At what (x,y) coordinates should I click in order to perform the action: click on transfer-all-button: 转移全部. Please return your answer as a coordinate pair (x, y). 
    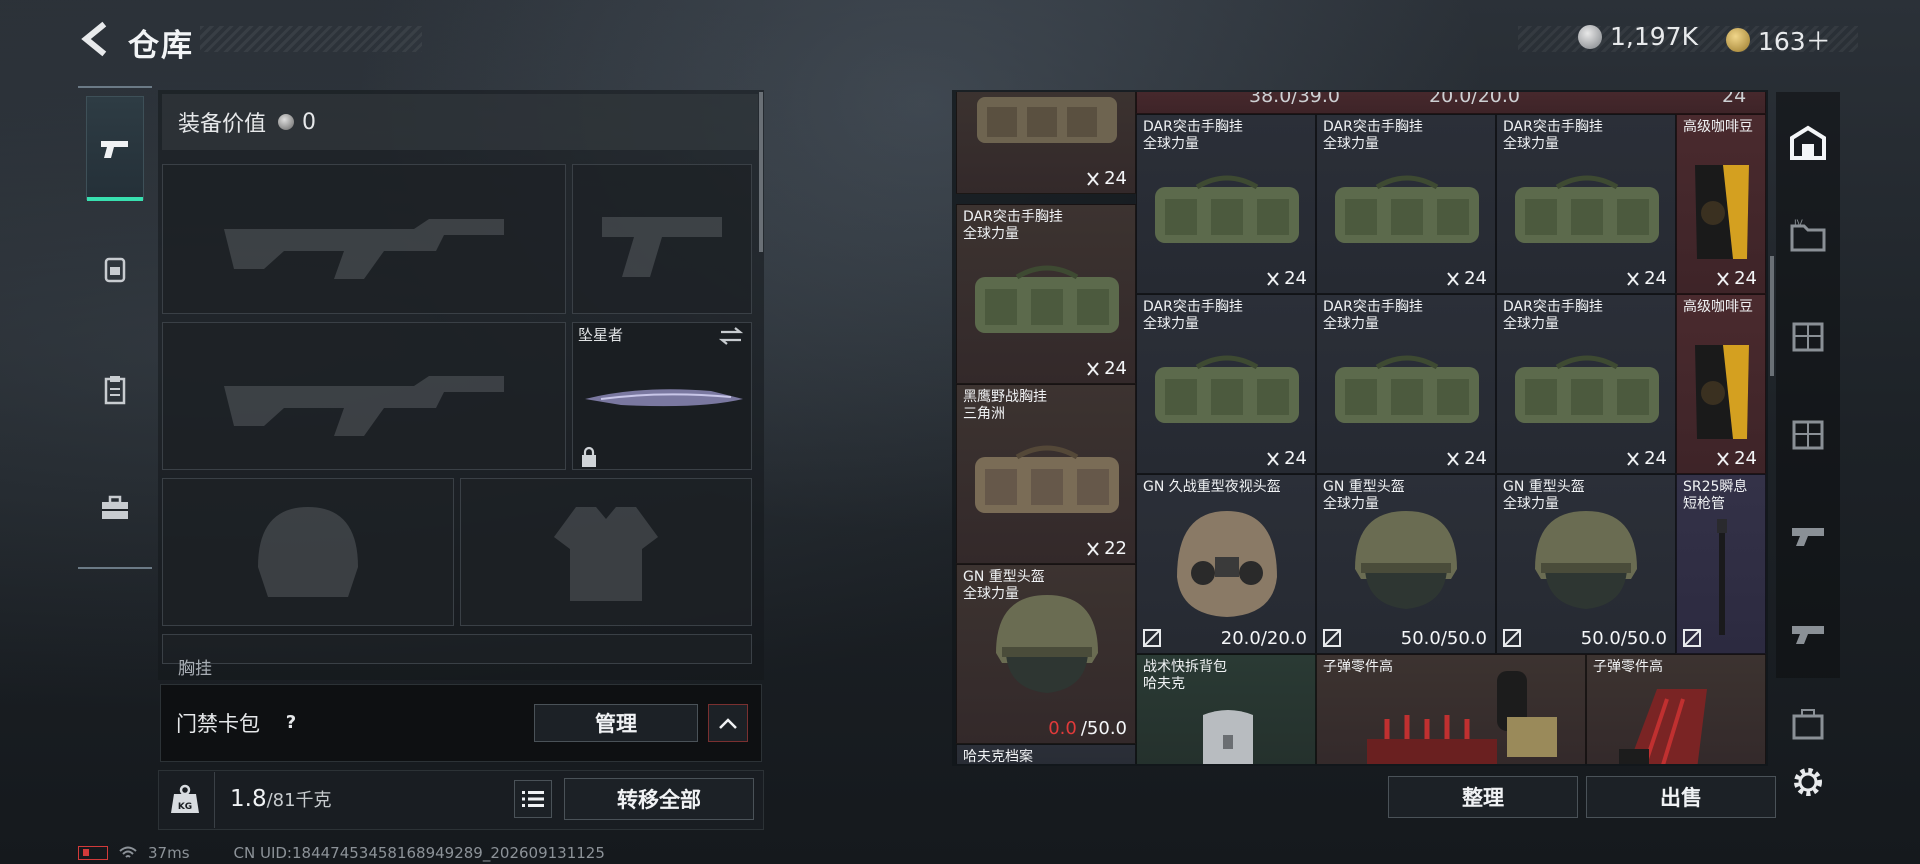
    Looking at the image, I should click on (659, 799).